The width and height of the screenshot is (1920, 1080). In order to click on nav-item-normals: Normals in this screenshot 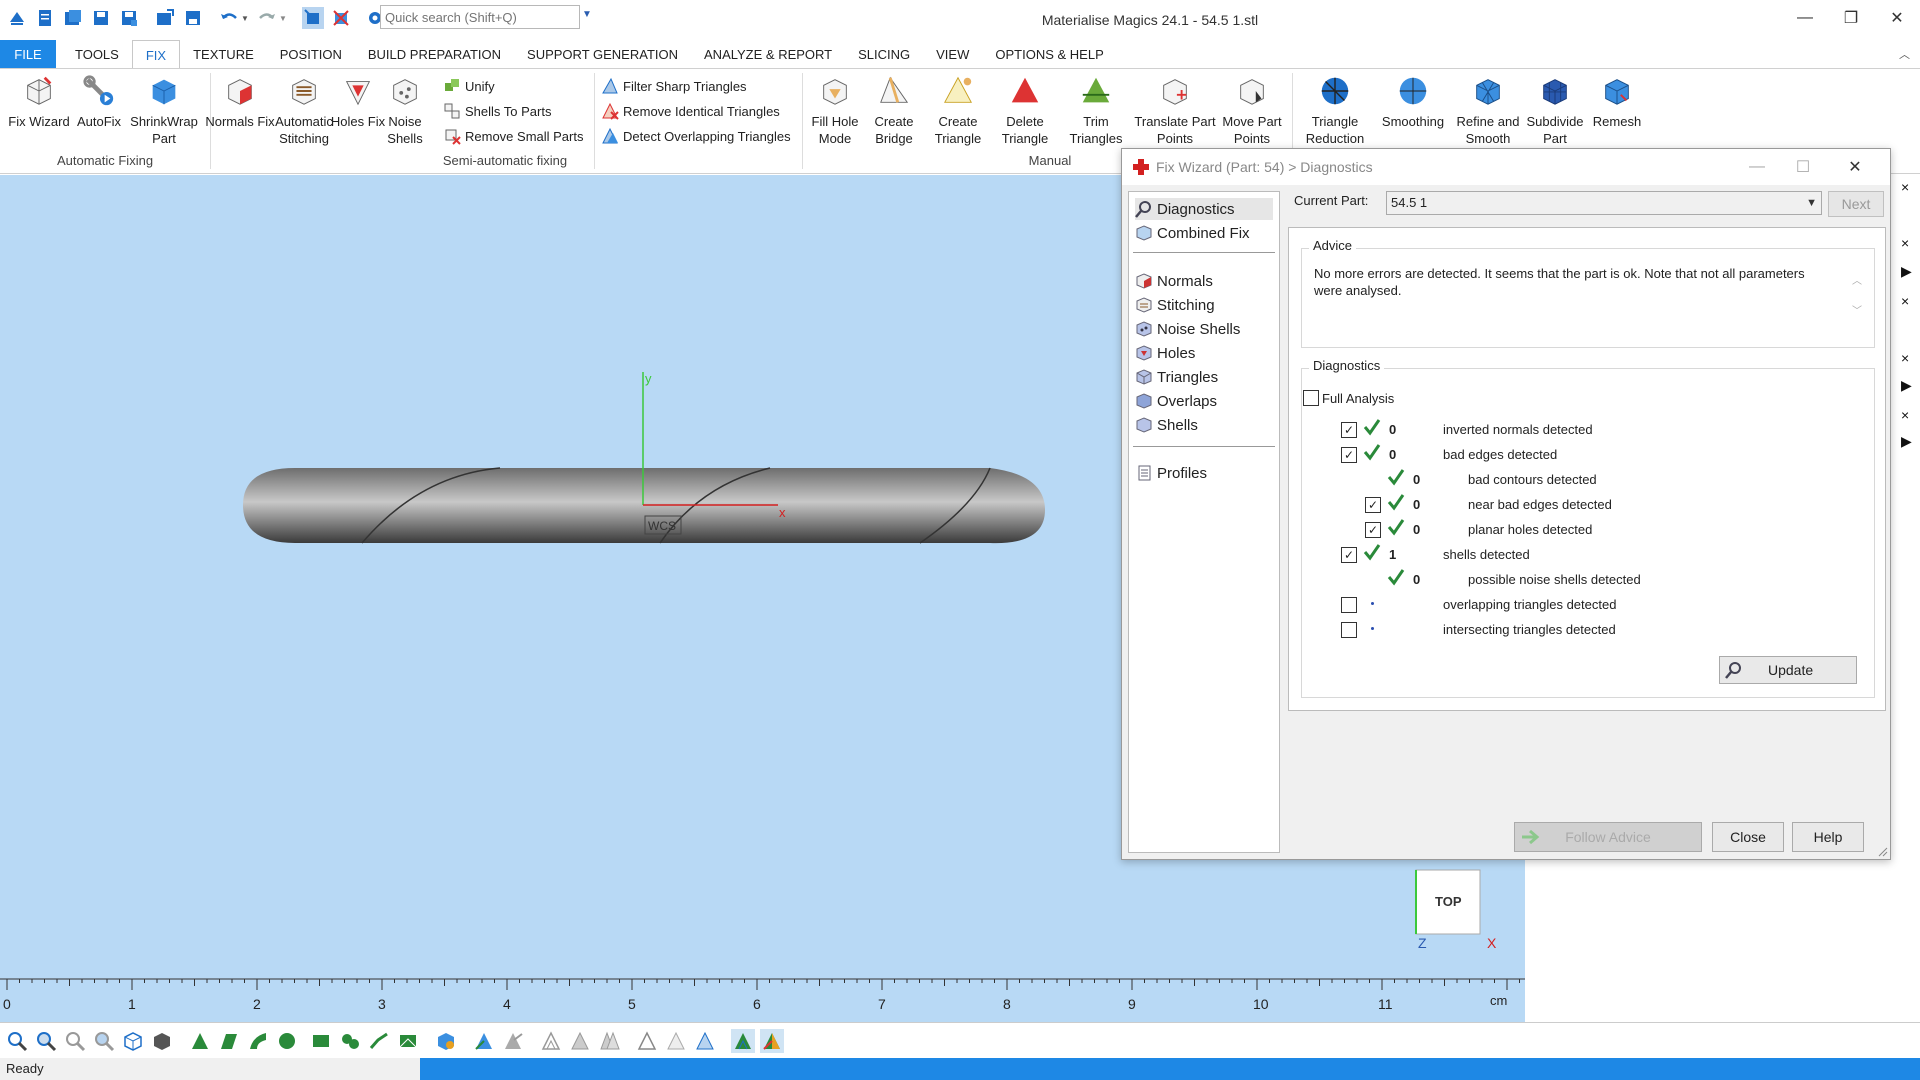, I will do `click(1174, 281)`.